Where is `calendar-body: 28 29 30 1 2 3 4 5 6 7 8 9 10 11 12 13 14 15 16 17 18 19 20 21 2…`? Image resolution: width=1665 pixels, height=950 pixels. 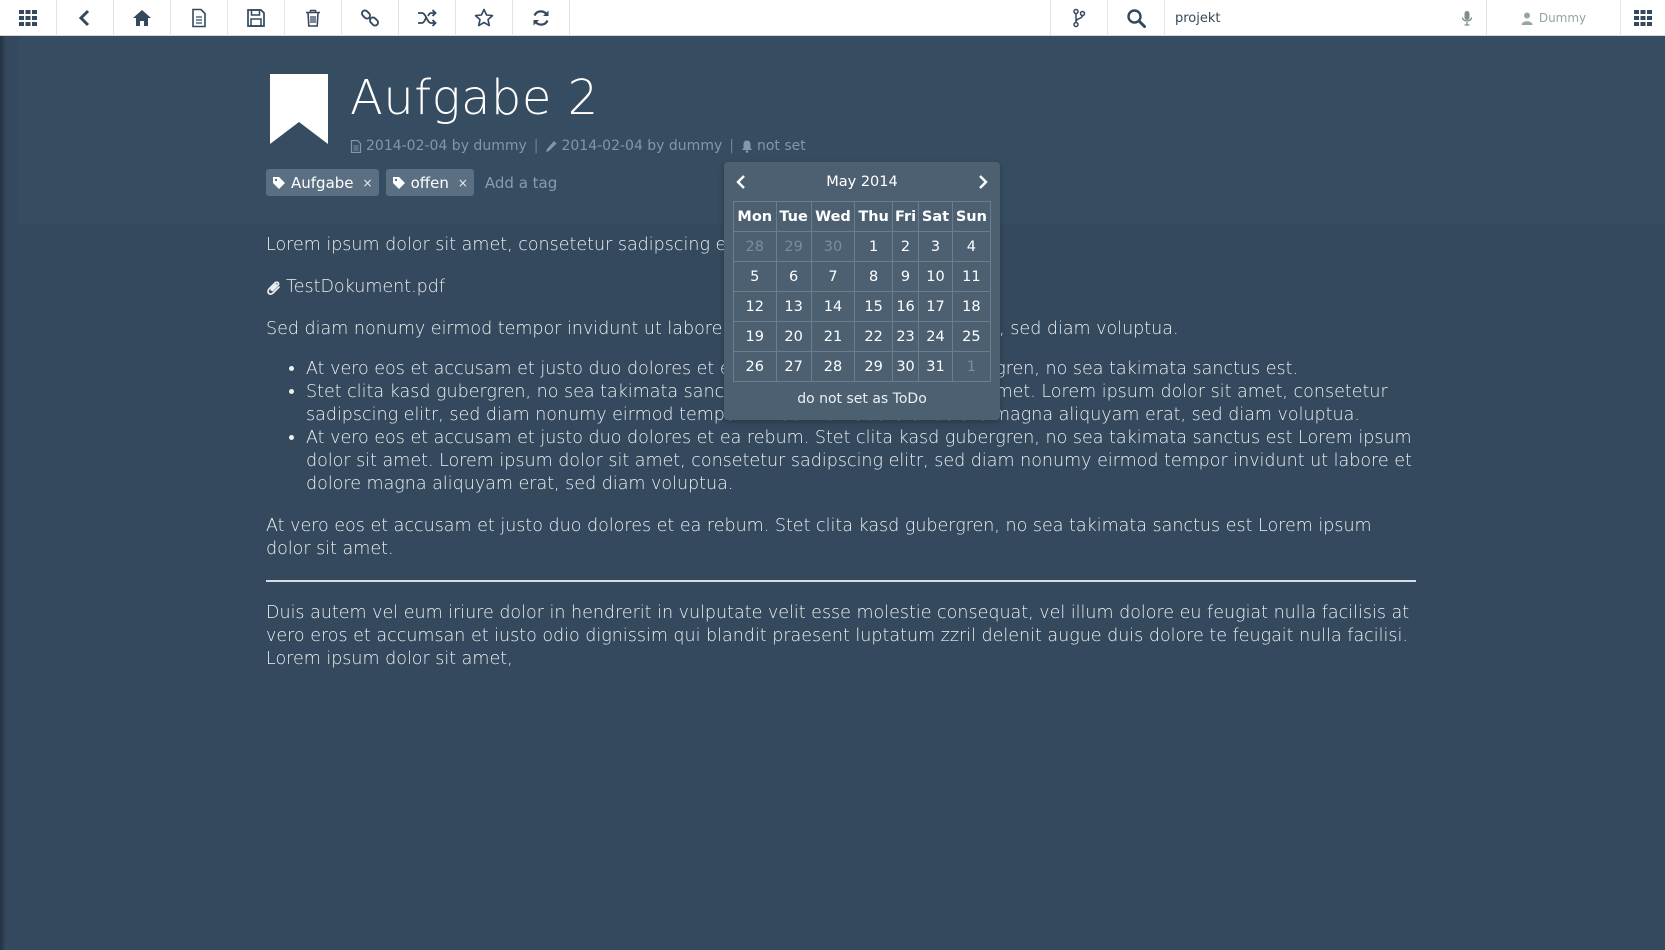
calendar-body: 28 29 30 1 2 3 4 5 6 7 8 9 10 11 12 13 14 15 16 17 18 19 20 21 2… is located at coordinates (862, 306).